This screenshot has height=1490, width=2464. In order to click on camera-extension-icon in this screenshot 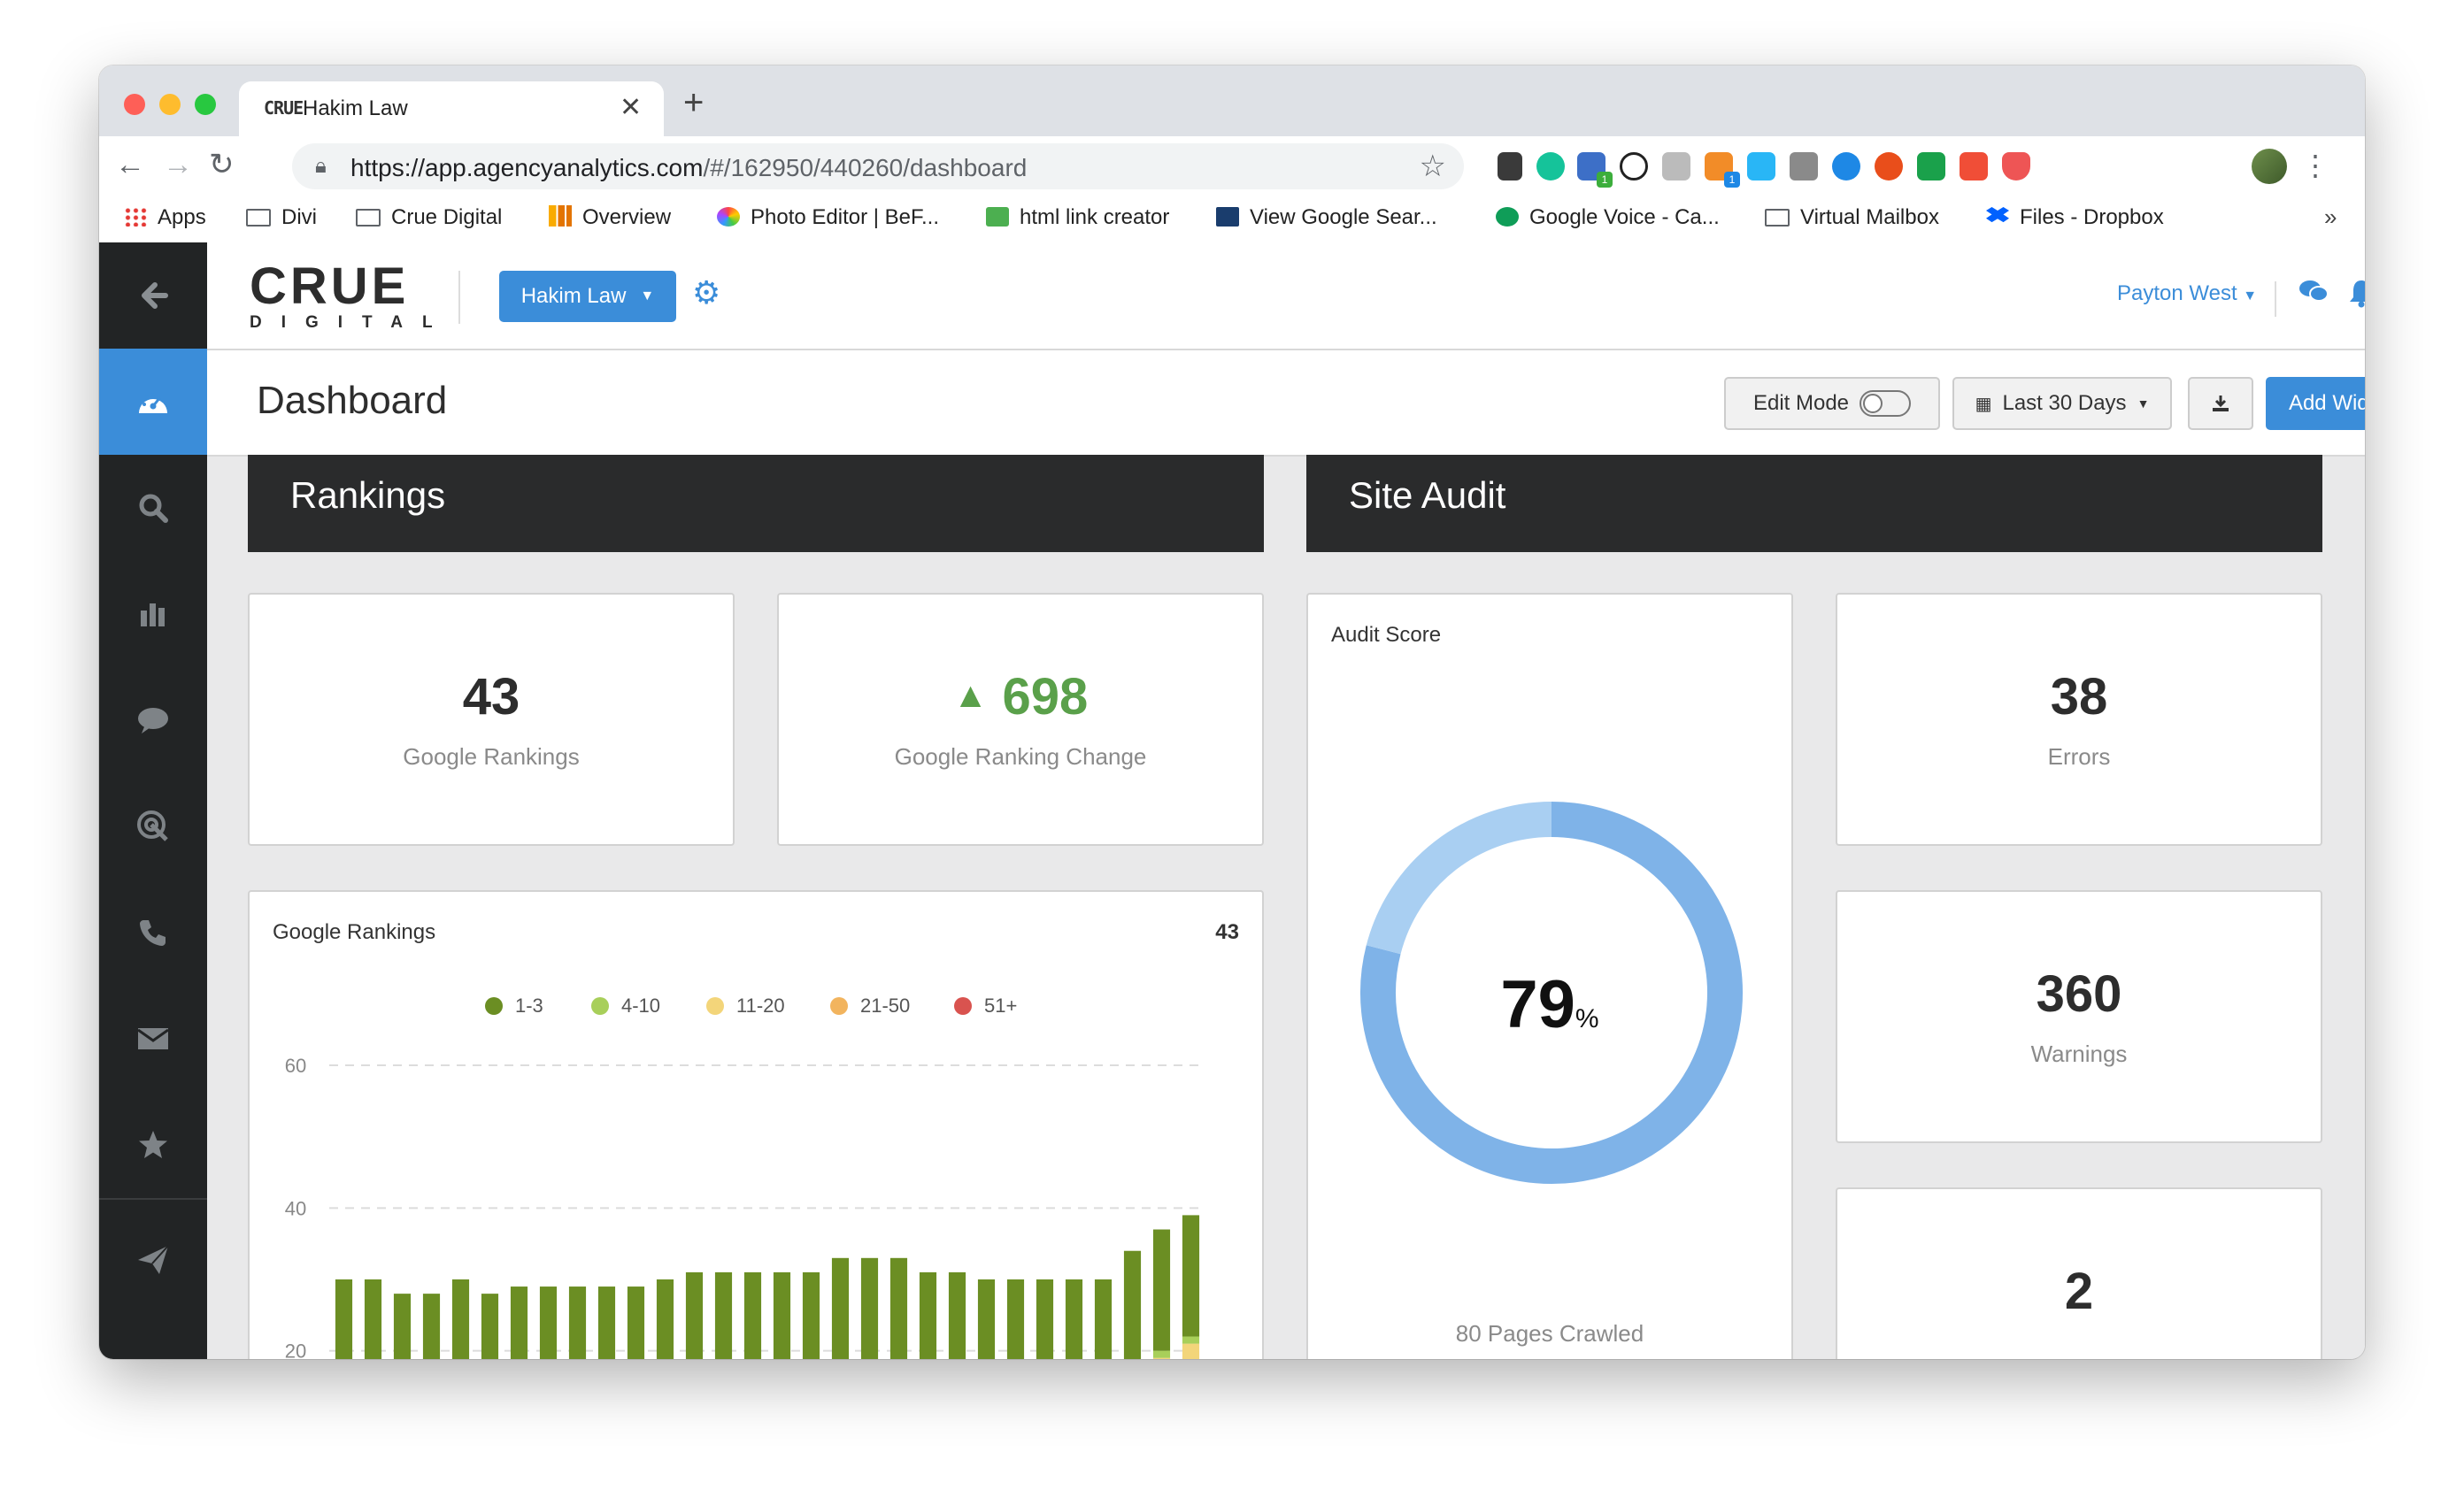, I will do `click(1804, 166)`.